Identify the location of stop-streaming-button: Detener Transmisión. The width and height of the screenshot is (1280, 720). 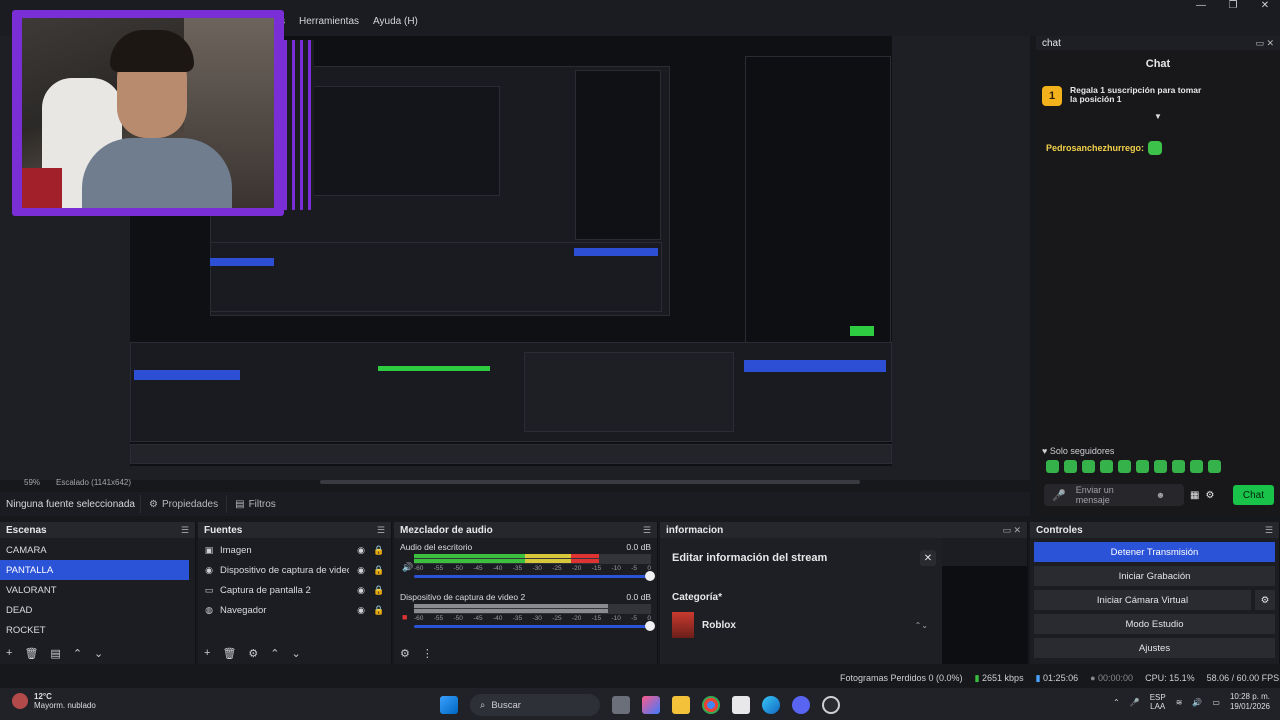
(1154, 552).